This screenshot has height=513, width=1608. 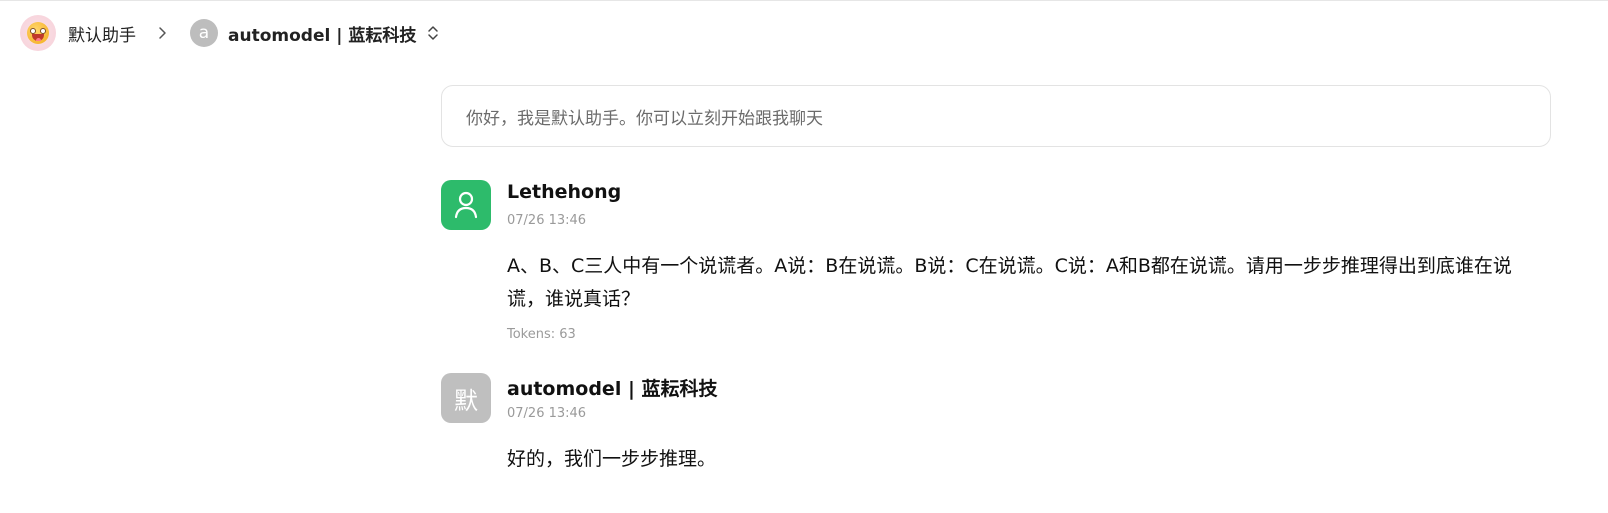 What do you see at coordinates (564, 192) in the screenshot?
I see `message-author: Lethehong` at bounding box center [564, 192].